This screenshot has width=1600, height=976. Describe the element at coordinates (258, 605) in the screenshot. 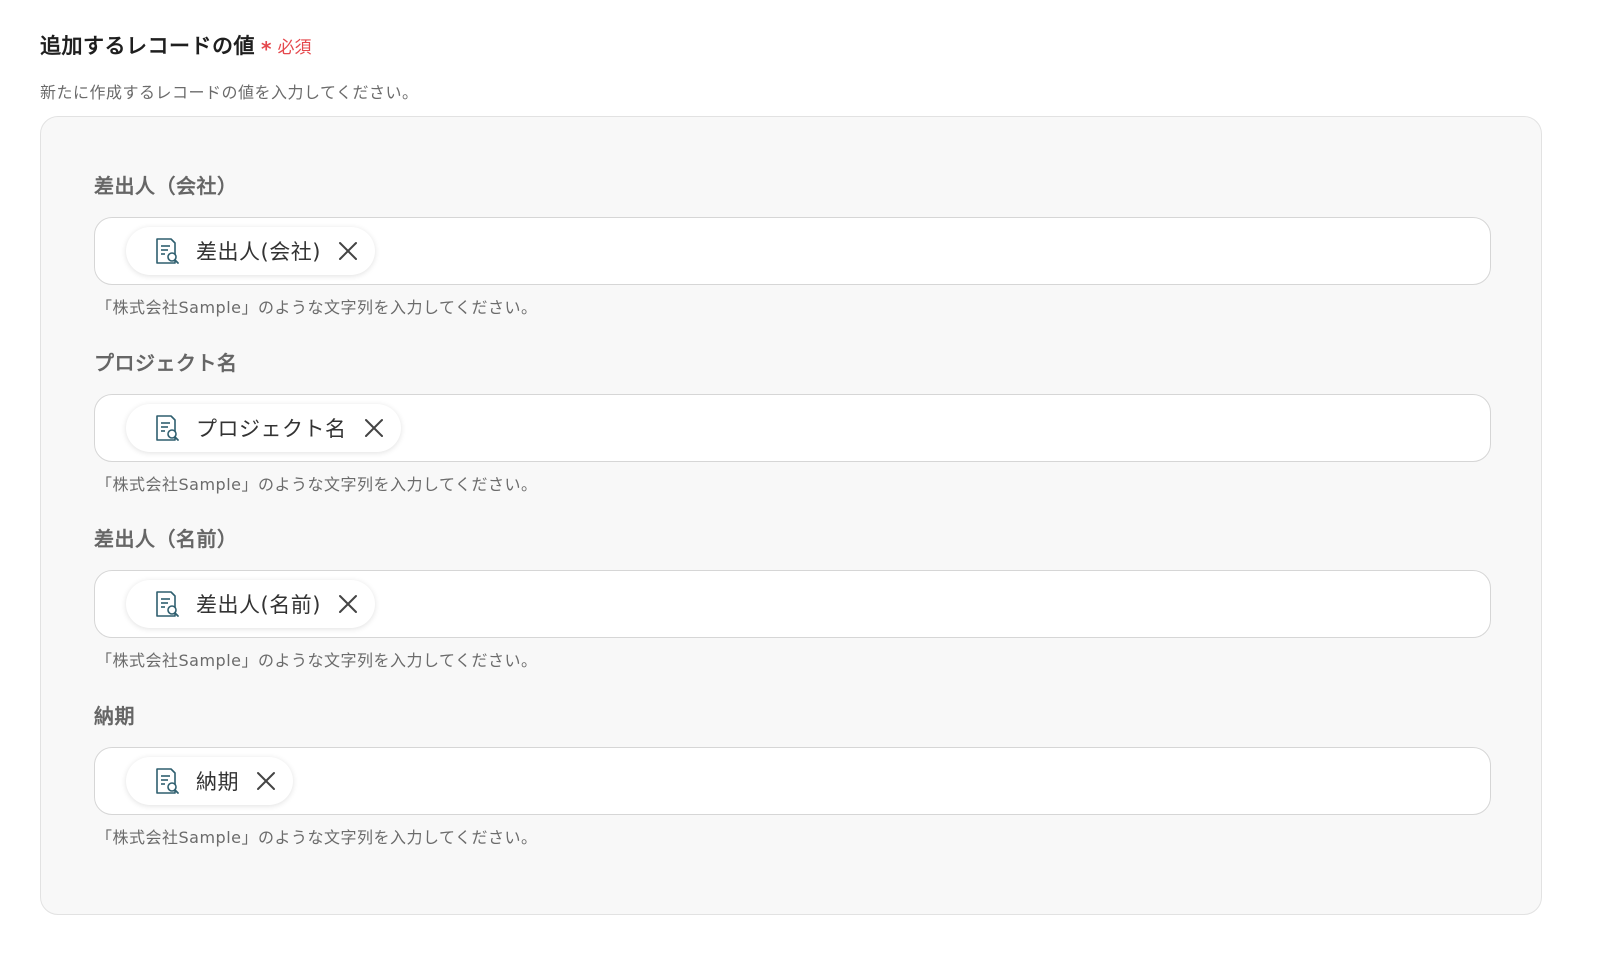

I see `chip-label: 差出人(名前)` at that location.